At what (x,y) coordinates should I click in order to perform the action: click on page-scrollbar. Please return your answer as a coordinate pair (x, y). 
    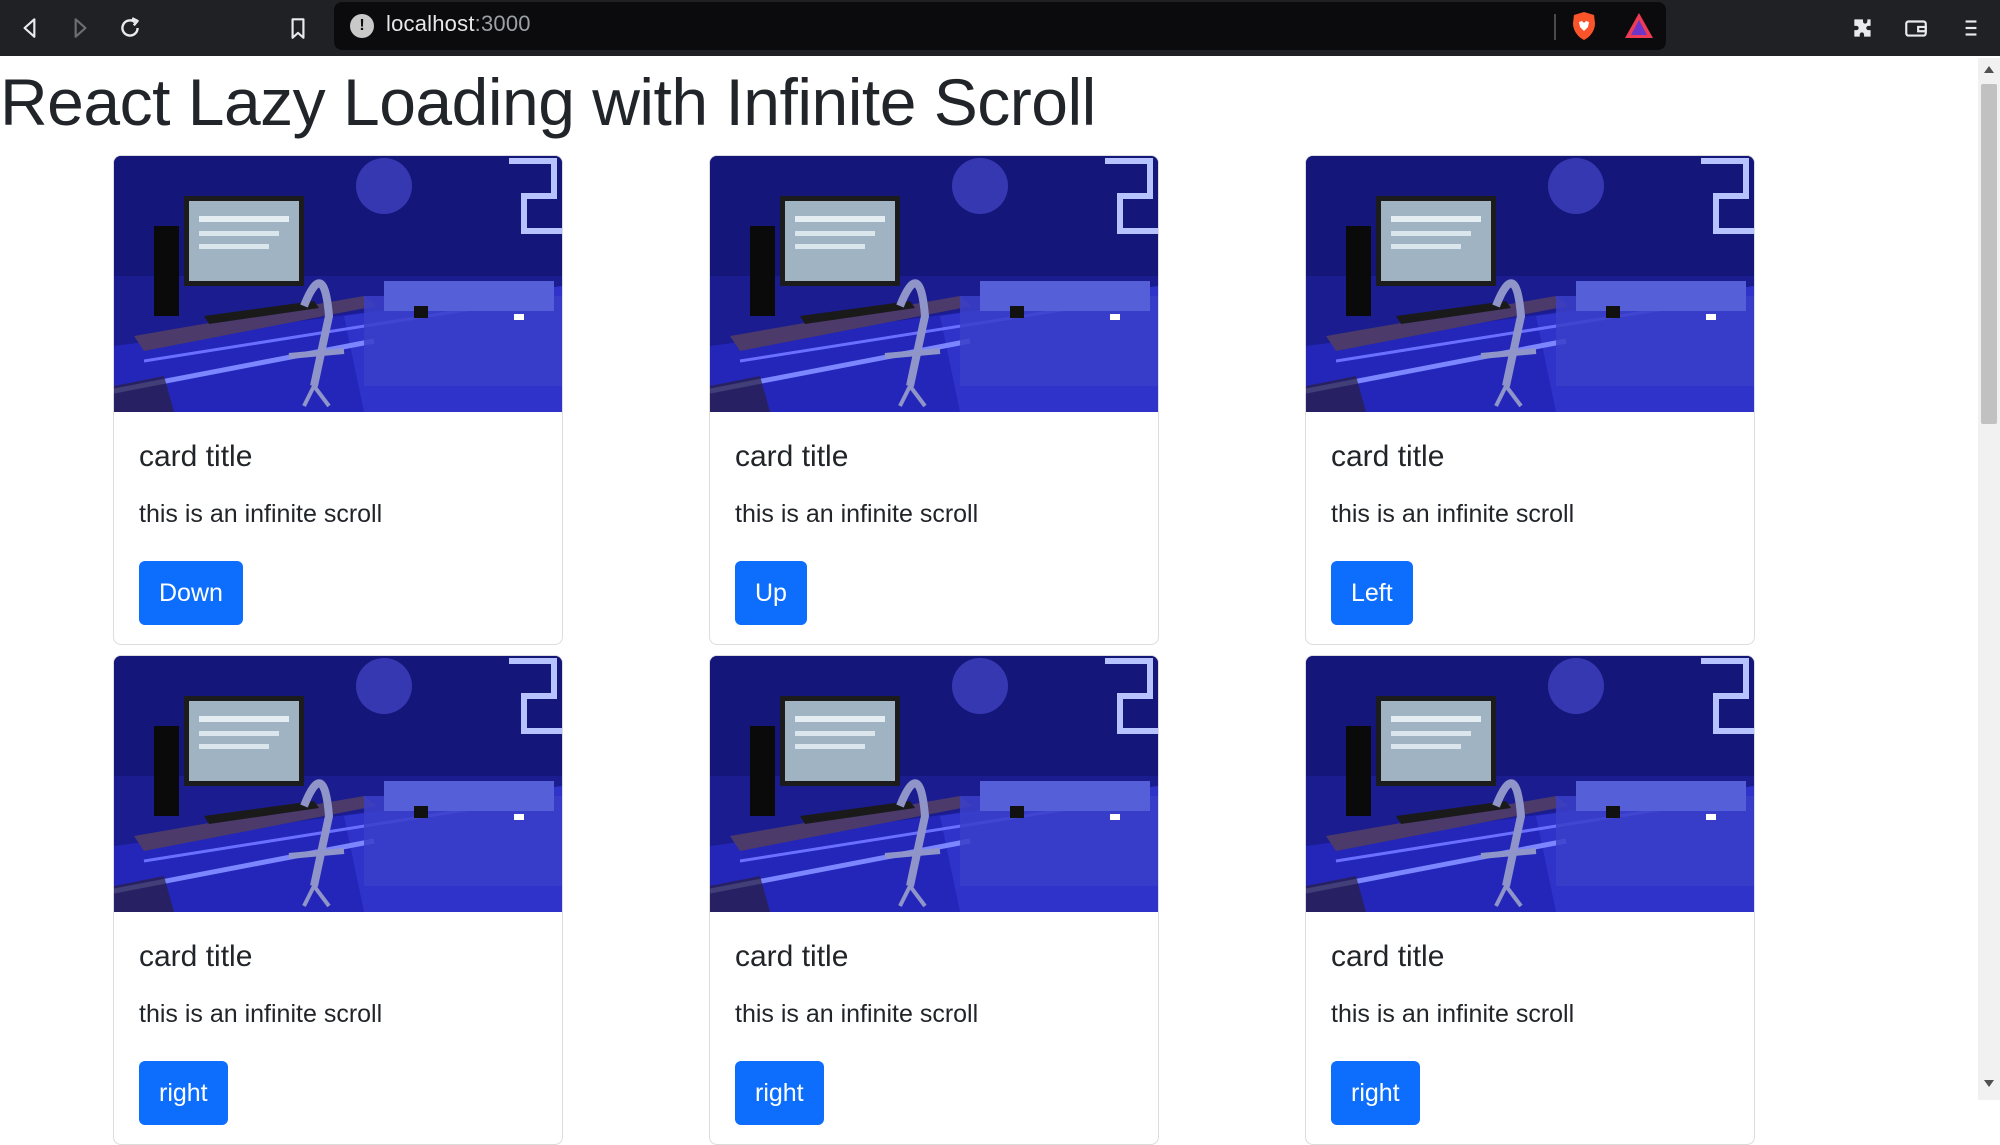
    Looking at the image, I should click on (1989, 579).